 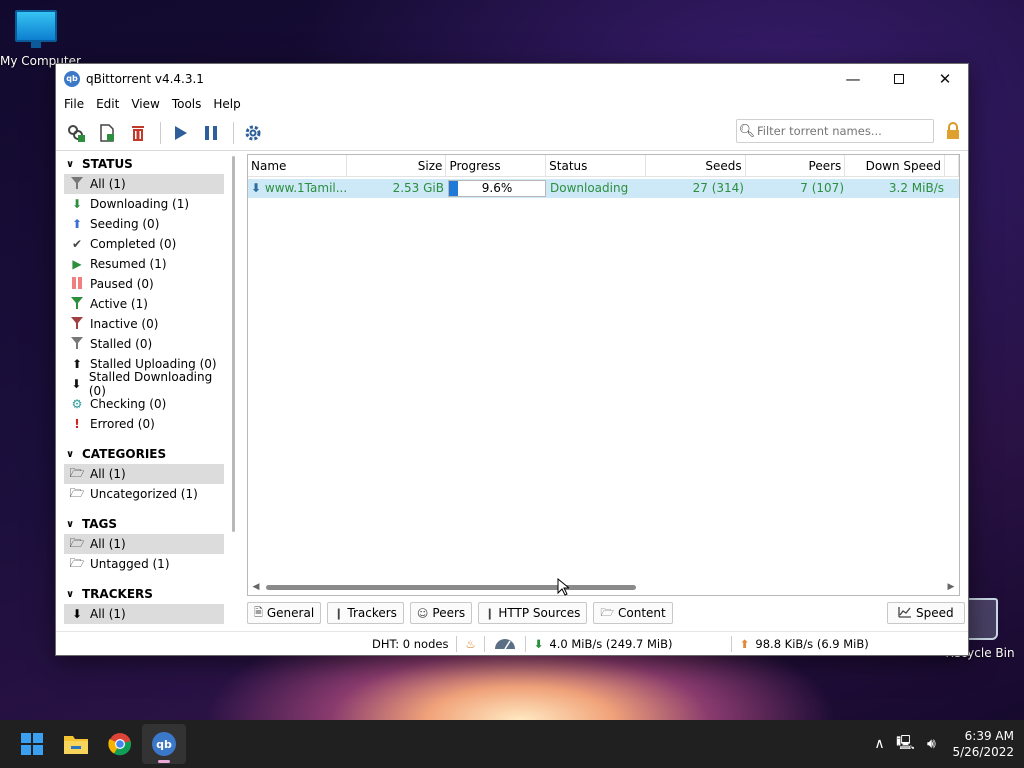 I want to click on pause-icon, so click(x=77, y=284).